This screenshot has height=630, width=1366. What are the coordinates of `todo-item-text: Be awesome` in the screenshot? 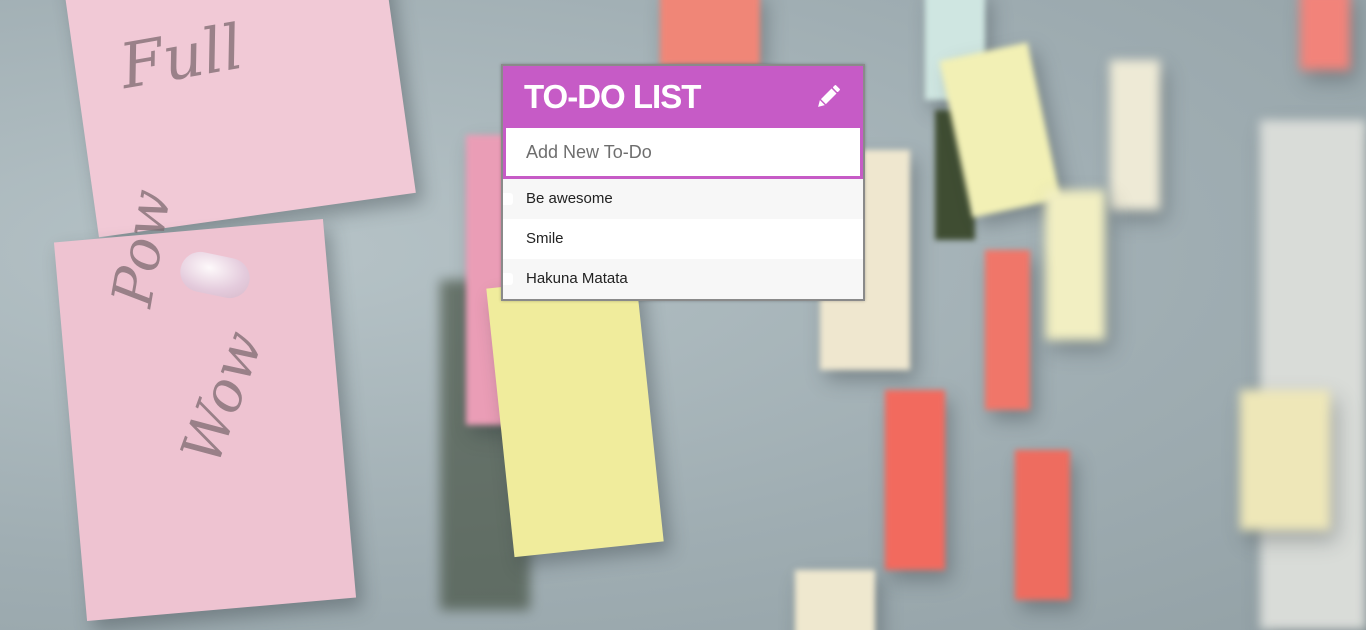 It's located at (569, 198).